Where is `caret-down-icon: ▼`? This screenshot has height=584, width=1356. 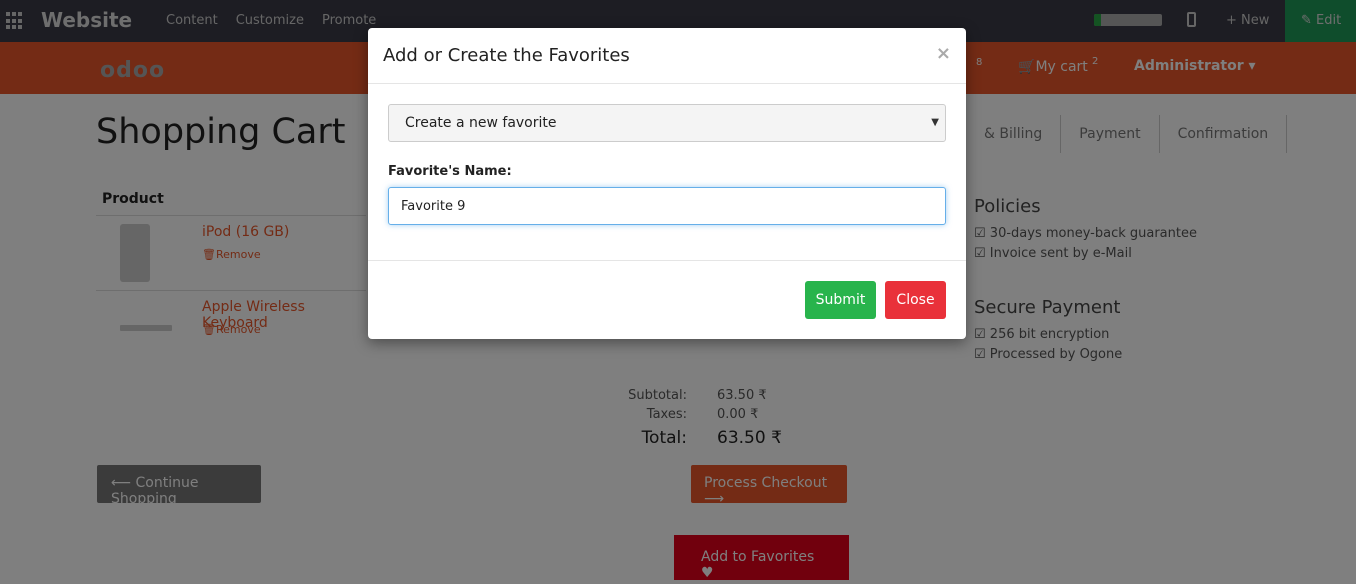 caret-down-icon: ▼ is located at coordinates (935, 122).